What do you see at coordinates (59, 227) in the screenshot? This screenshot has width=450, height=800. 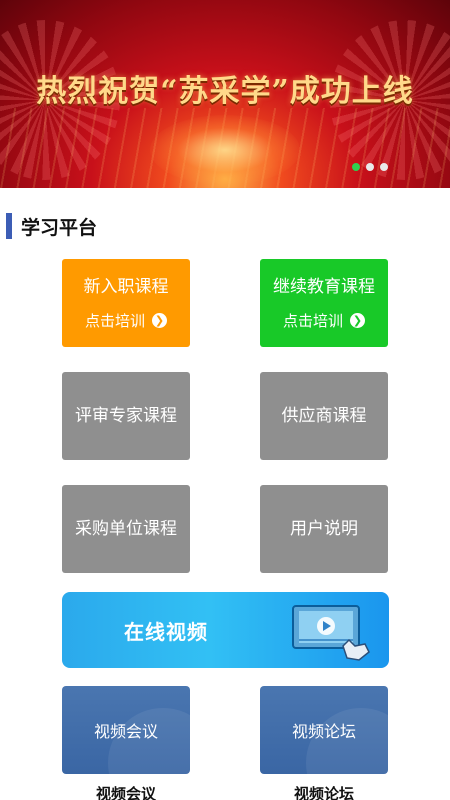 I see `section-title: 学习平台` at bounding box center [59, 227].